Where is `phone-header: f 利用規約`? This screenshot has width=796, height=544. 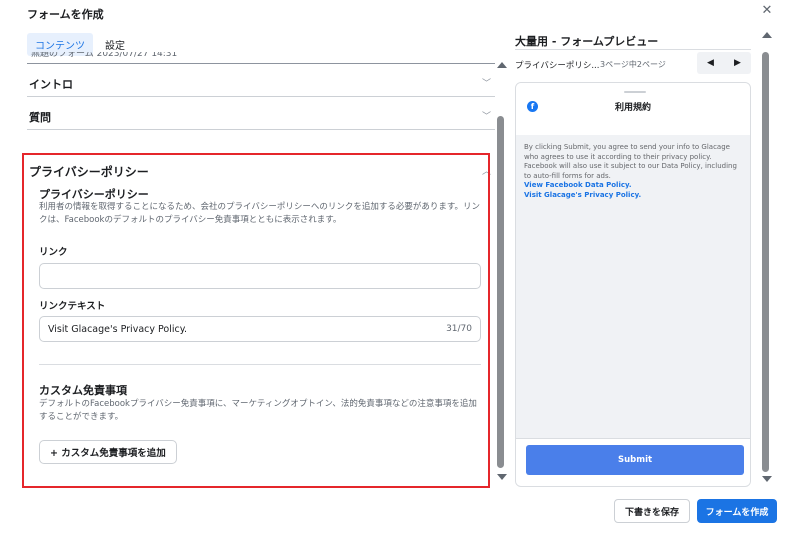 phone-header: f 利用規約 is located at coordinates (633, 109).